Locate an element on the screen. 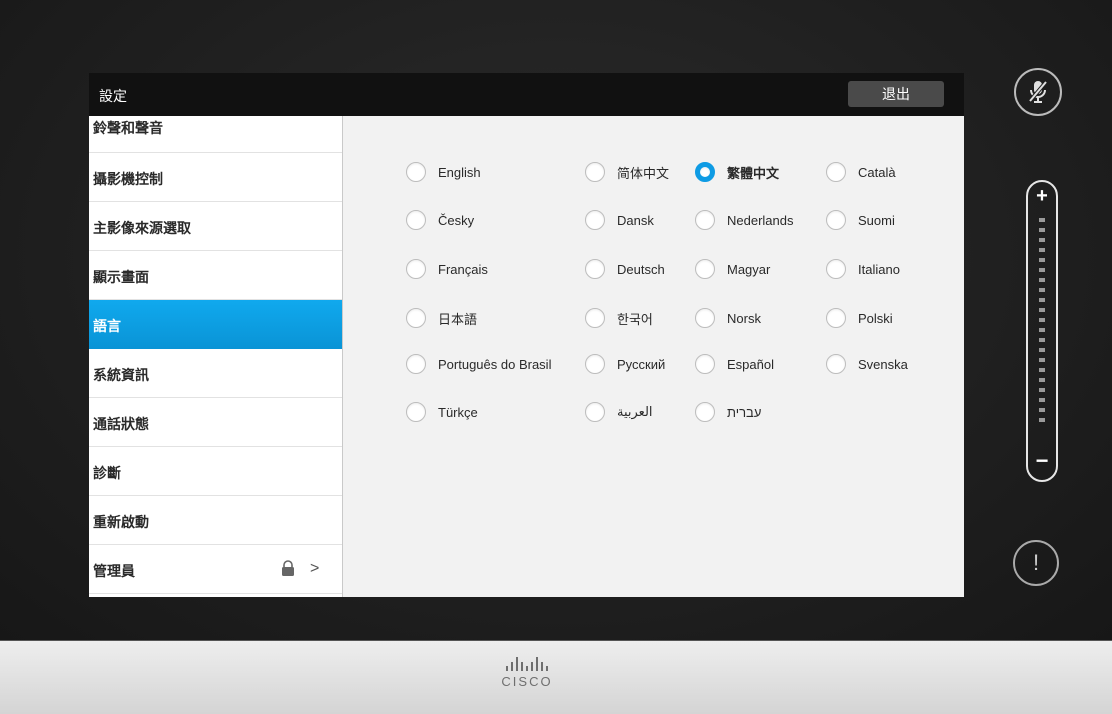 This screenshot has height=714, width=1112. language-label: 한국어 is located at coordinates (635, 319).